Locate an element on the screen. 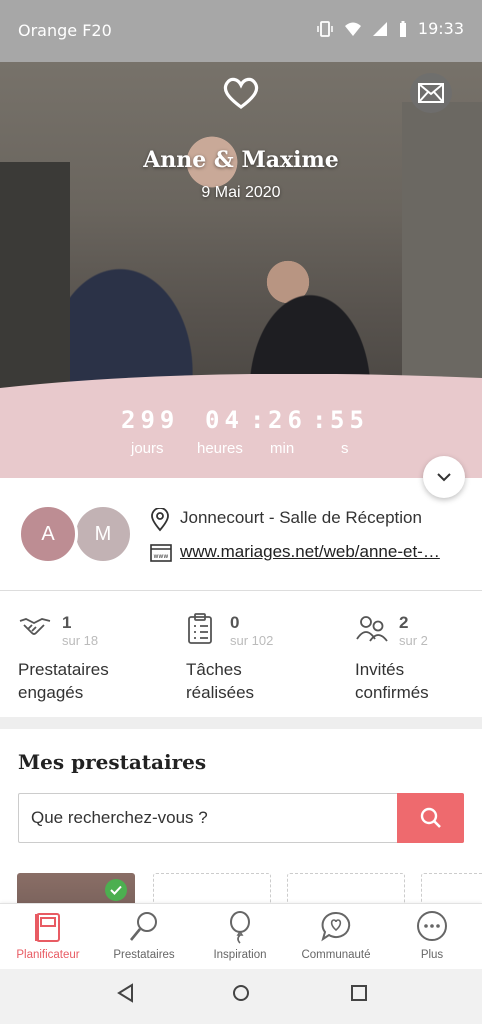  tab-label: Prestataires is located at coordinates (144, 955).